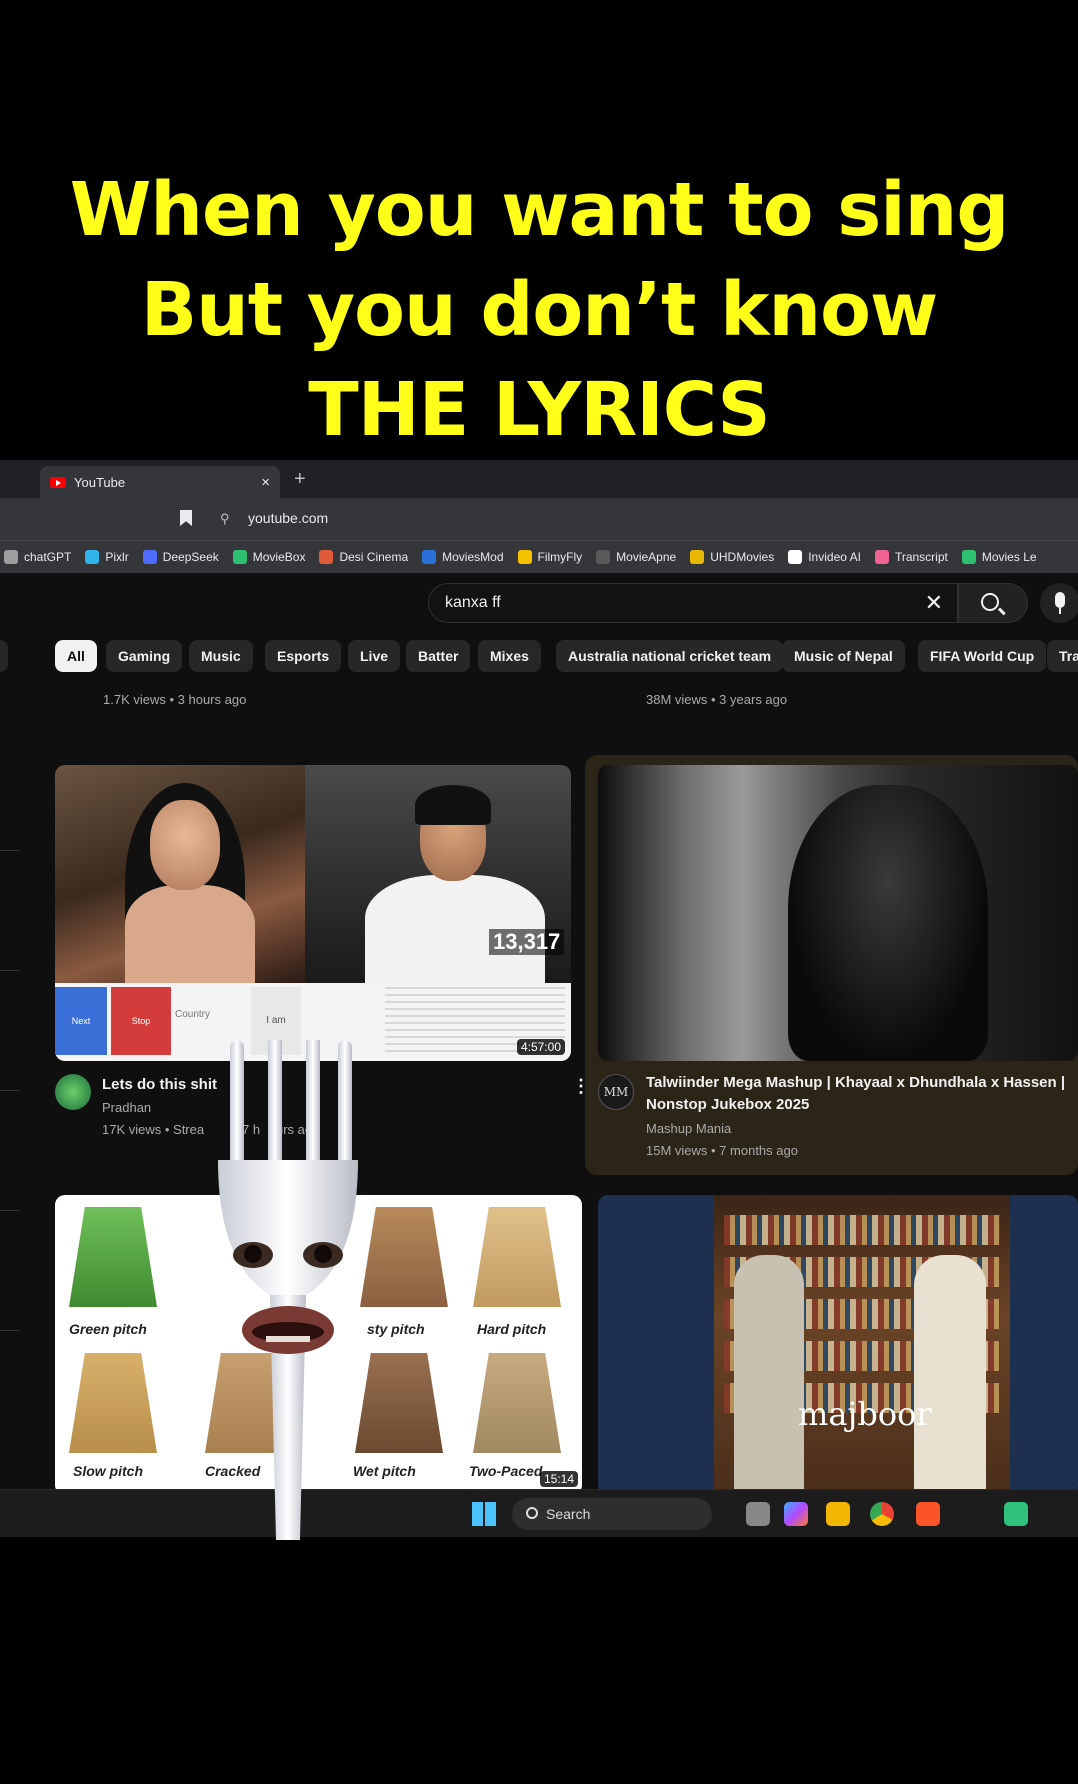 The height and width of the screenshot is (1784, 1078). I want to click on tab-title: YouTube, so click(100, 482).